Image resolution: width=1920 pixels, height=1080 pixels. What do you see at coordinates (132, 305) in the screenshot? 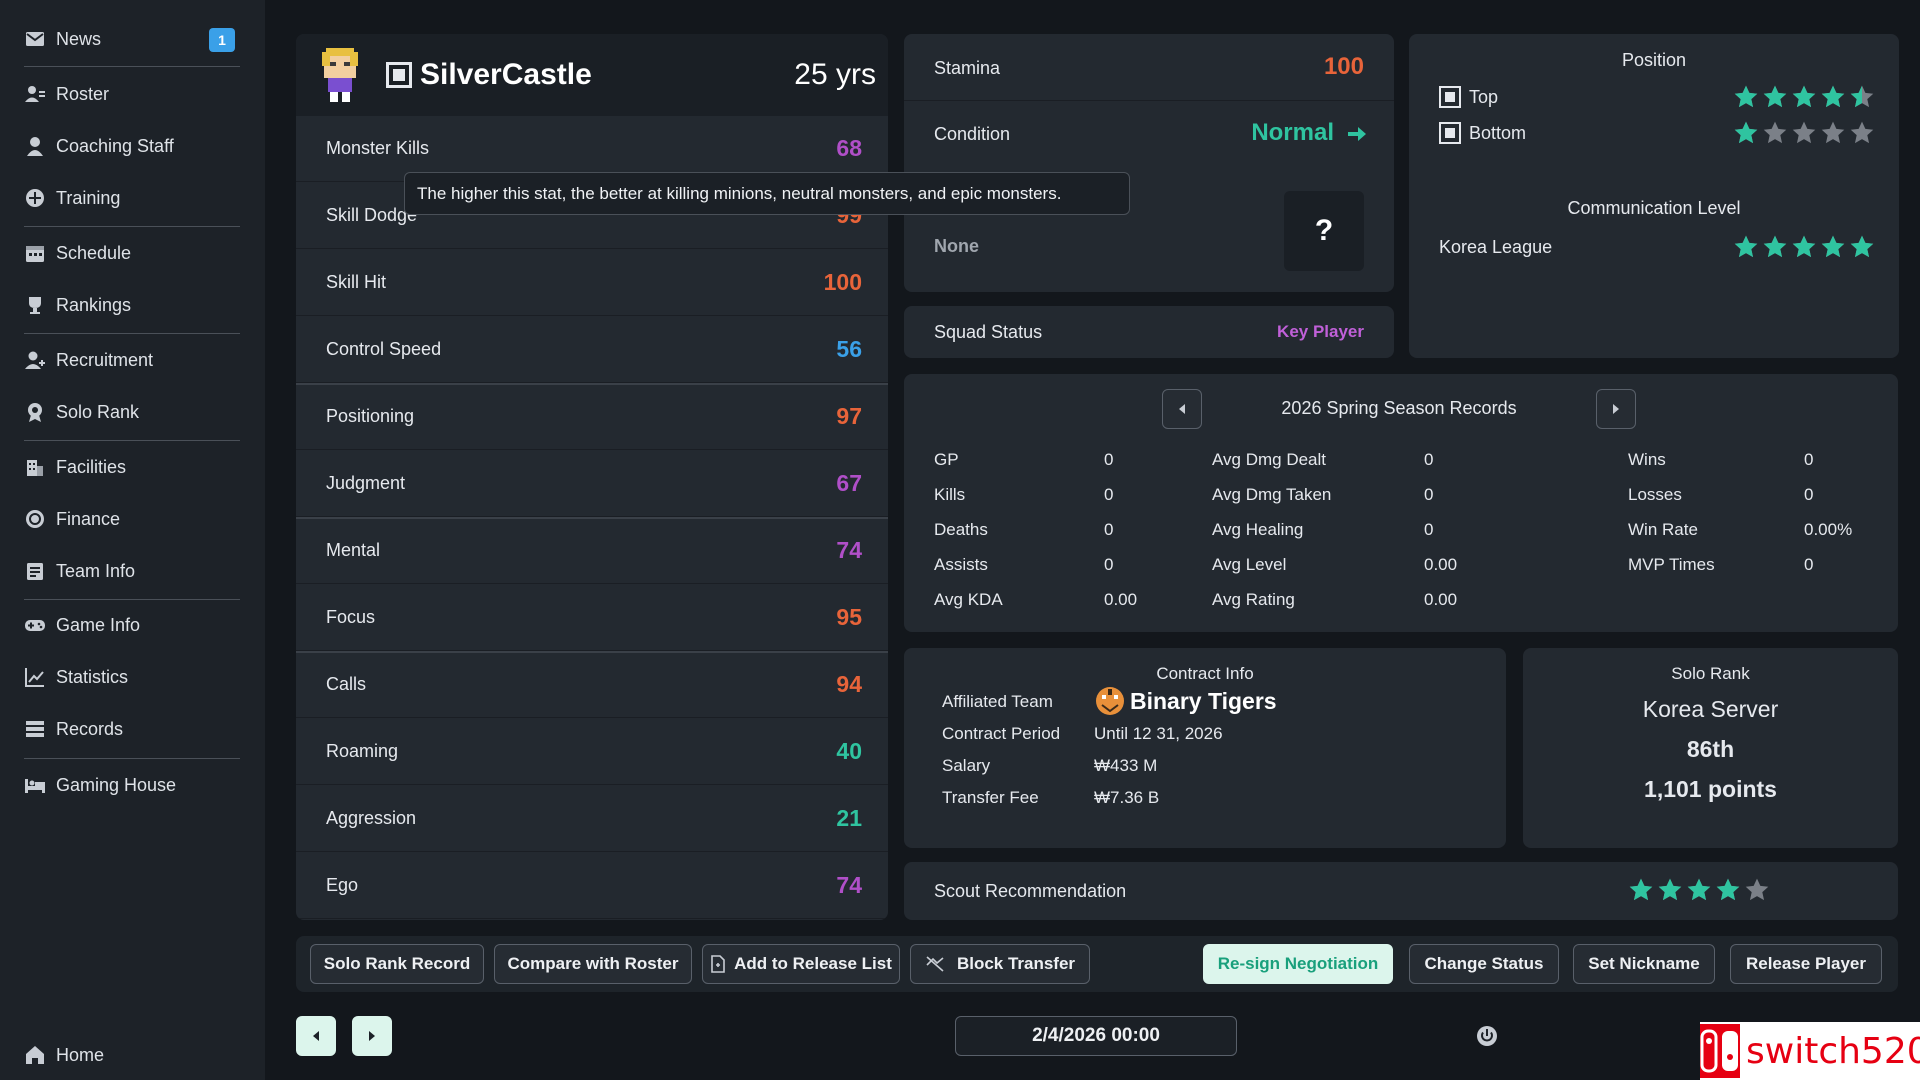
I see `sidebar-item-rankings: Rankings` at bounding box center [132, 305].